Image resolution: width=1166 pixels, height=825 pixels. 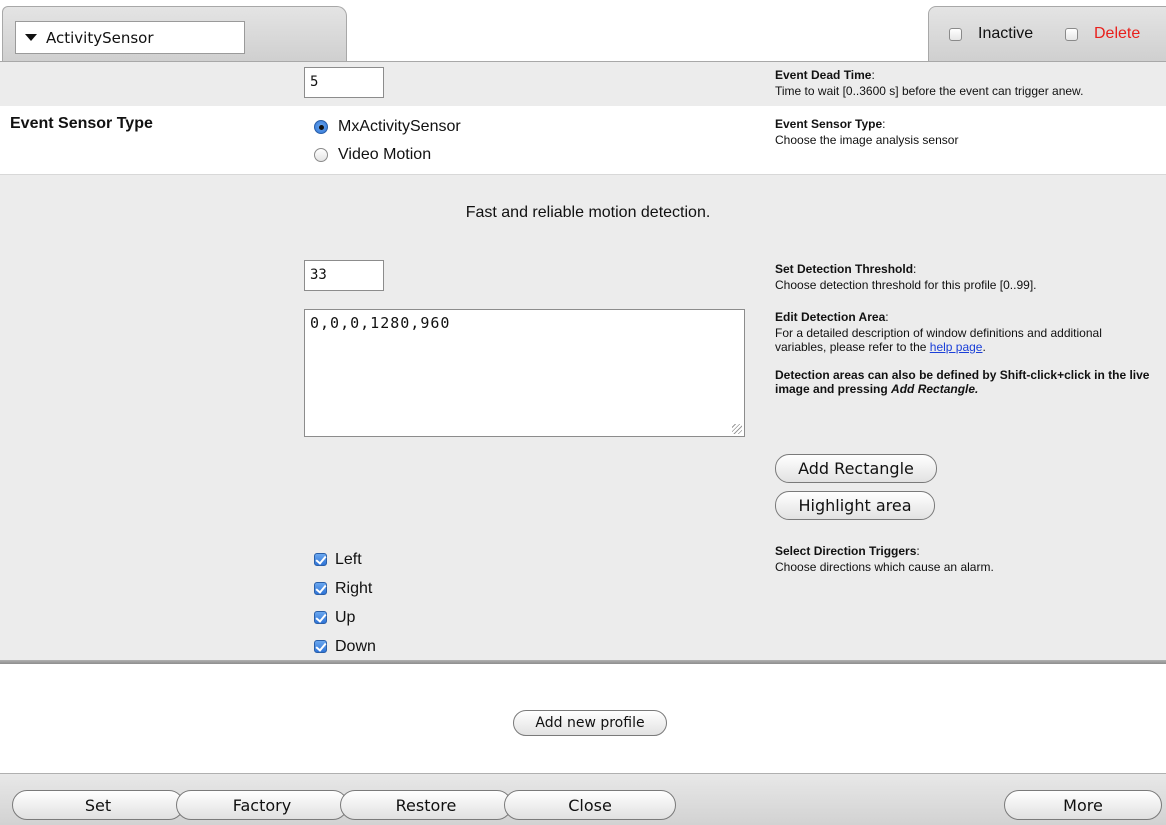 I want to click on set-button: Set, so click(x=98, y=805).